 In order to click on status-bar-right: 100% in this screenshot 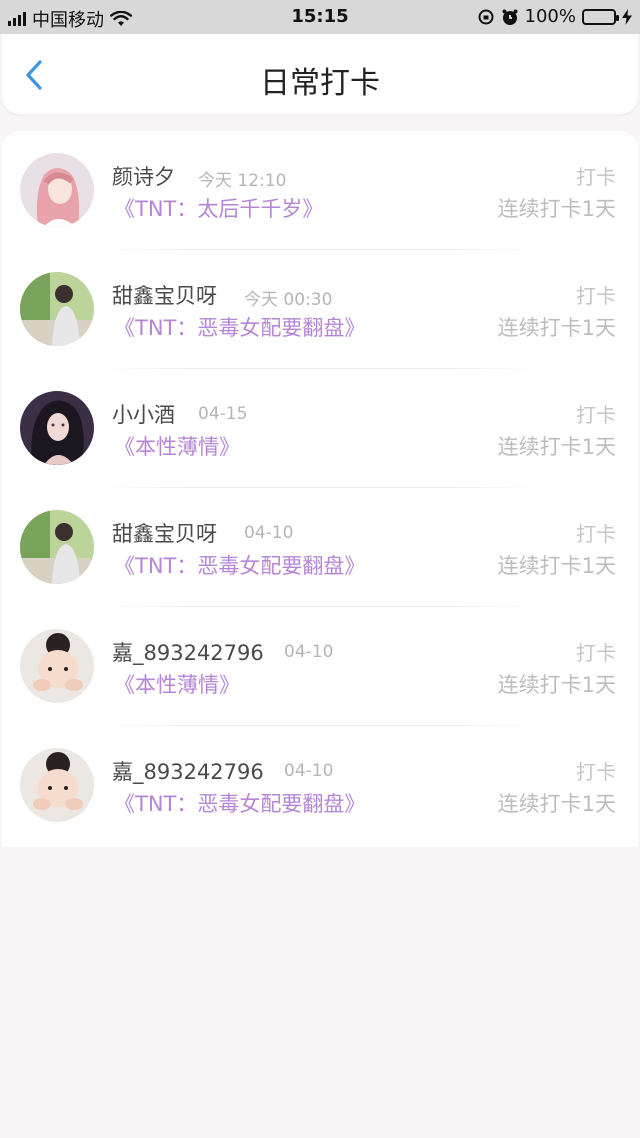, I will do `click(554, 16)`.